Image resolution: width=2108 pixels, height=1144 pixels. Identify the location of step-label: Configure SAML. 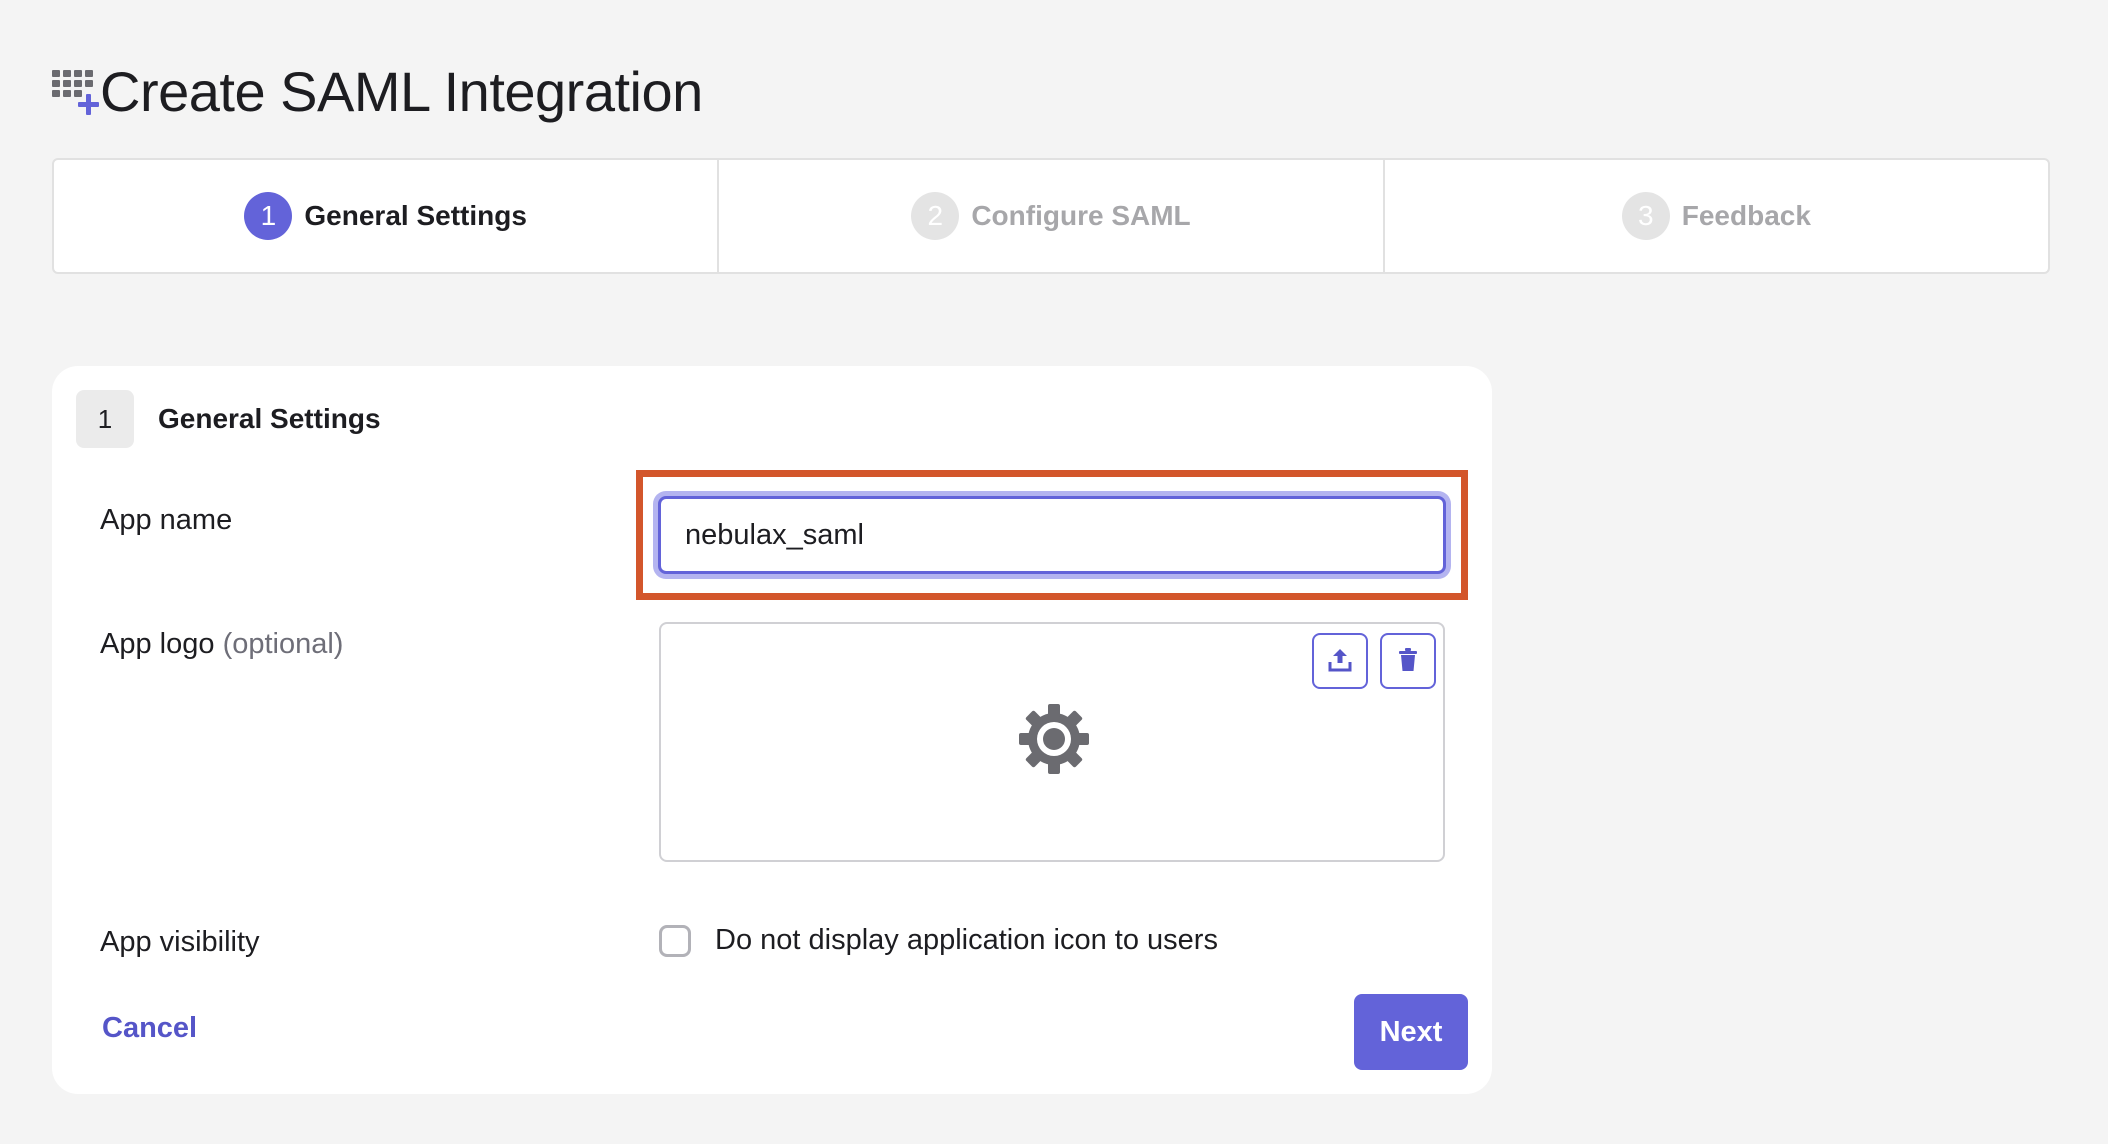
(1081, 215).